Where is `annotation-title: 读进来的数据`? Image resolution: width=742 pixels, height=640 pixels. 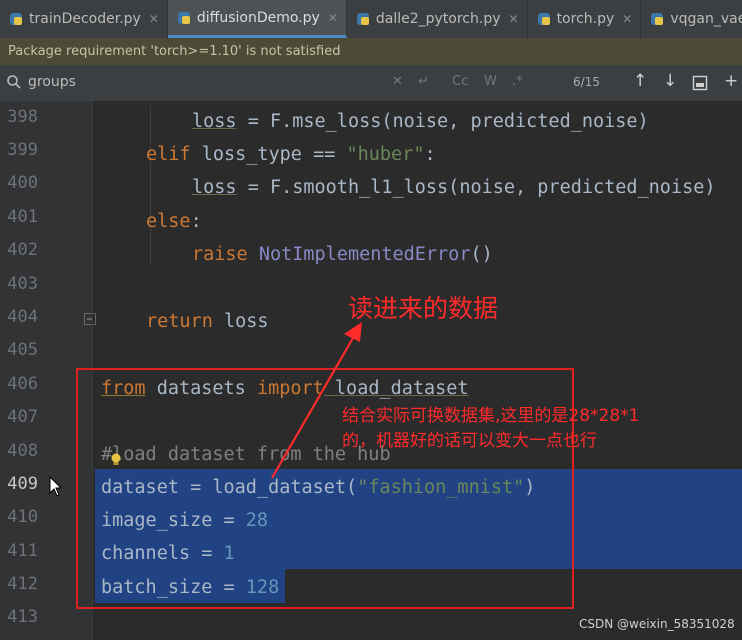 annotation-title: 读进来的数据 is located at coordinates (423, 308).